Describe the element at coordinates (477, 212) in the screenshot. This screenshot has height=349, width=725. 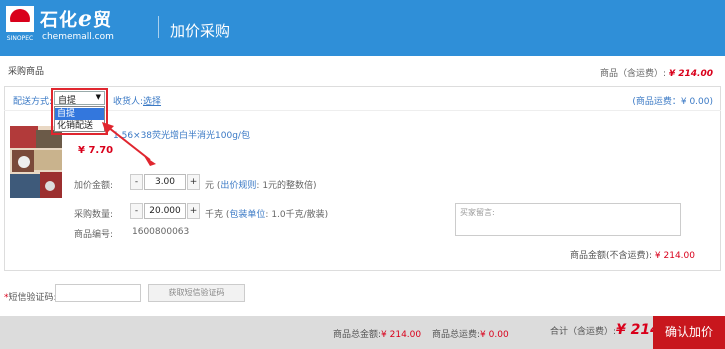
I see `buyer-message-placeholder: 买家留言:` at that location.